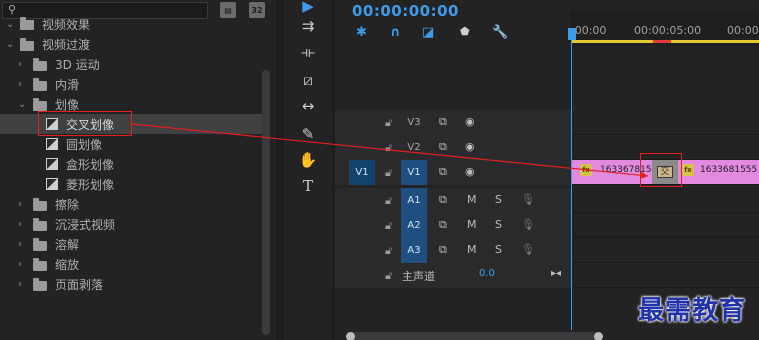 This screenshot has width=759, height=340. What do you see at coordinates (688, 170) in the screenshot?
I see `fx-badge-icon: fx` at bounding box center [688, 170].